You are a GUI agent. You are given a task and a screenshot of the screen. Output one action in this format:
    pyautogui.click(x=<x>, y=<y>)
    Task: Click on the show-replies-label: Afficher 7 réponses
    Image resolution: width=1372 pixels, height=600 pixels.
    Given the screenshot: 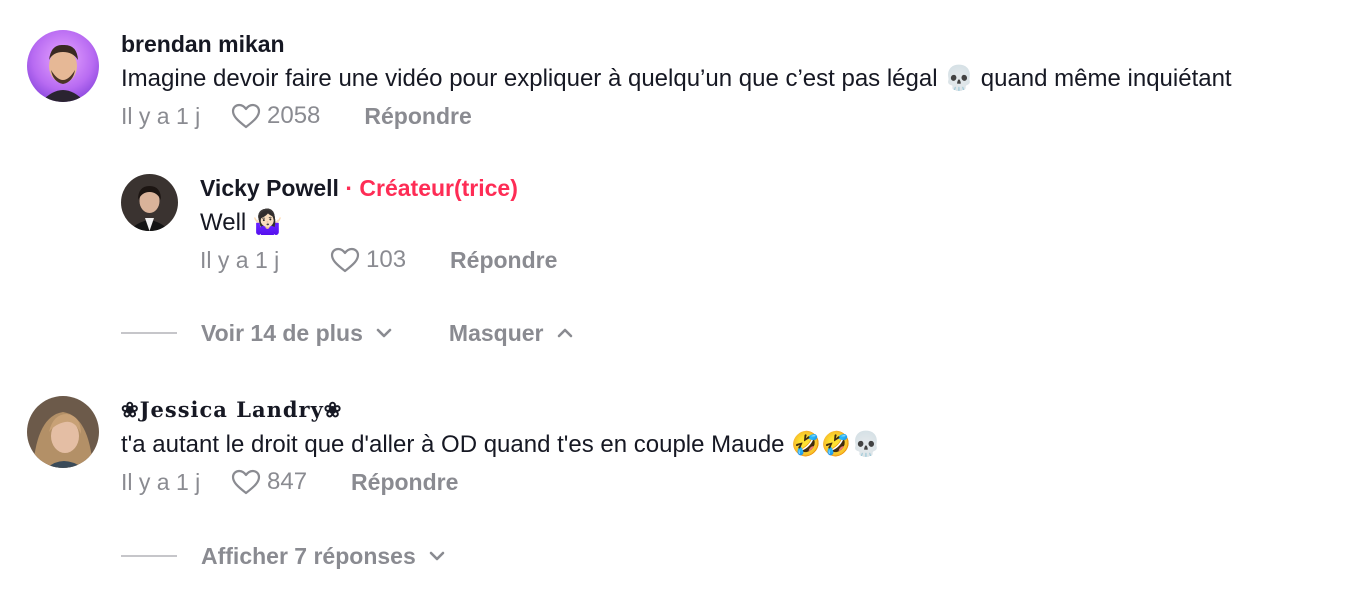 What is the action you would take?
    pyautogui.click(x=308, y=555)
    